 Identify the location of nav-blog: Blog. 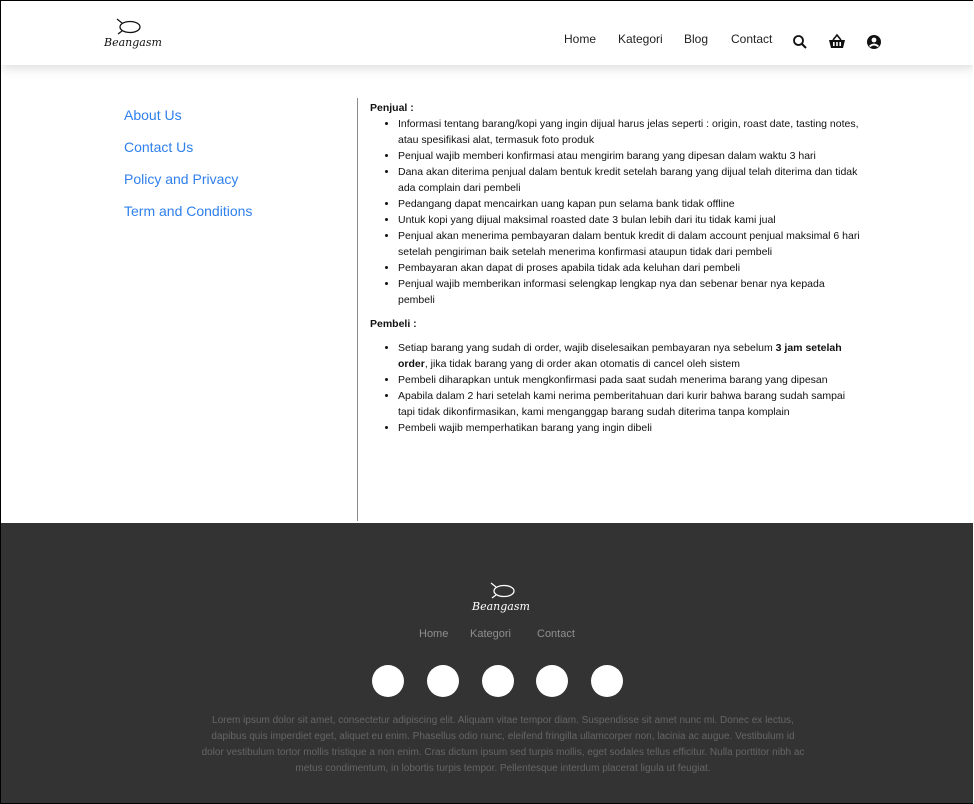
(696, 39).